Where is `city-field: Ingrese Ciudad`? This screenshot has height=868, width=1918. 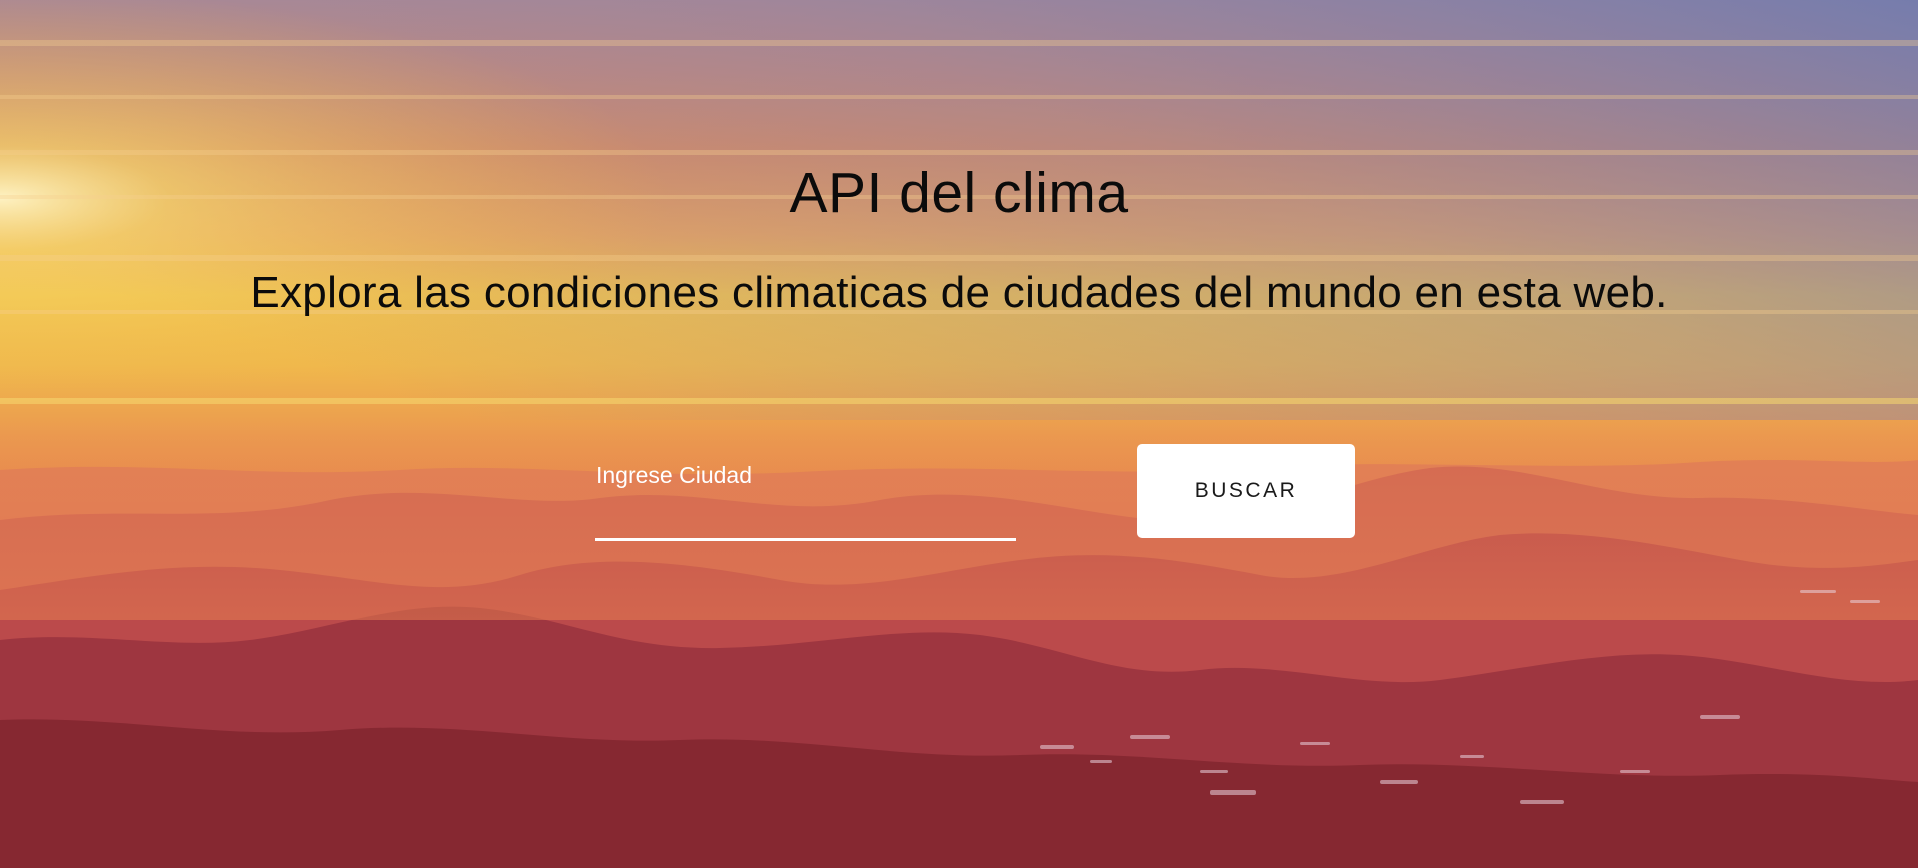 city-field: Ingrese Ciudad is located at coordinates (805, 490).